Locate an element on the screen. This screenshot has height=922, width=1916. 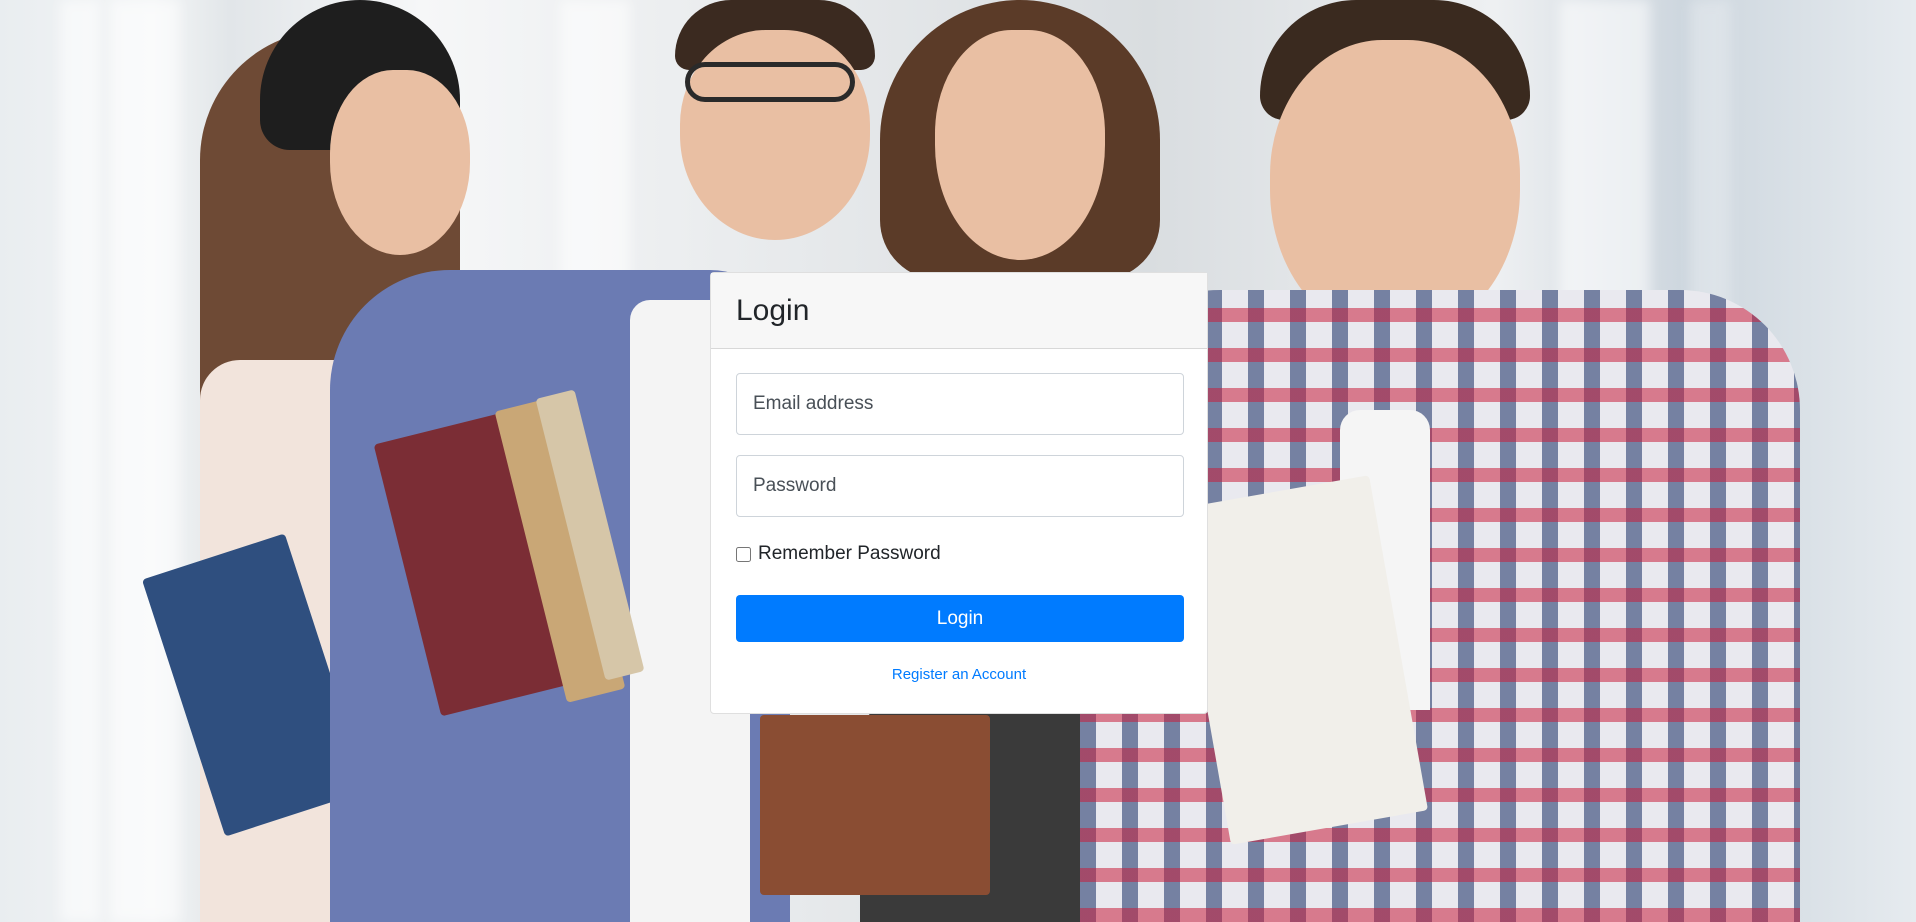
register-row: Register an Account is located at coordinates (959, 674).